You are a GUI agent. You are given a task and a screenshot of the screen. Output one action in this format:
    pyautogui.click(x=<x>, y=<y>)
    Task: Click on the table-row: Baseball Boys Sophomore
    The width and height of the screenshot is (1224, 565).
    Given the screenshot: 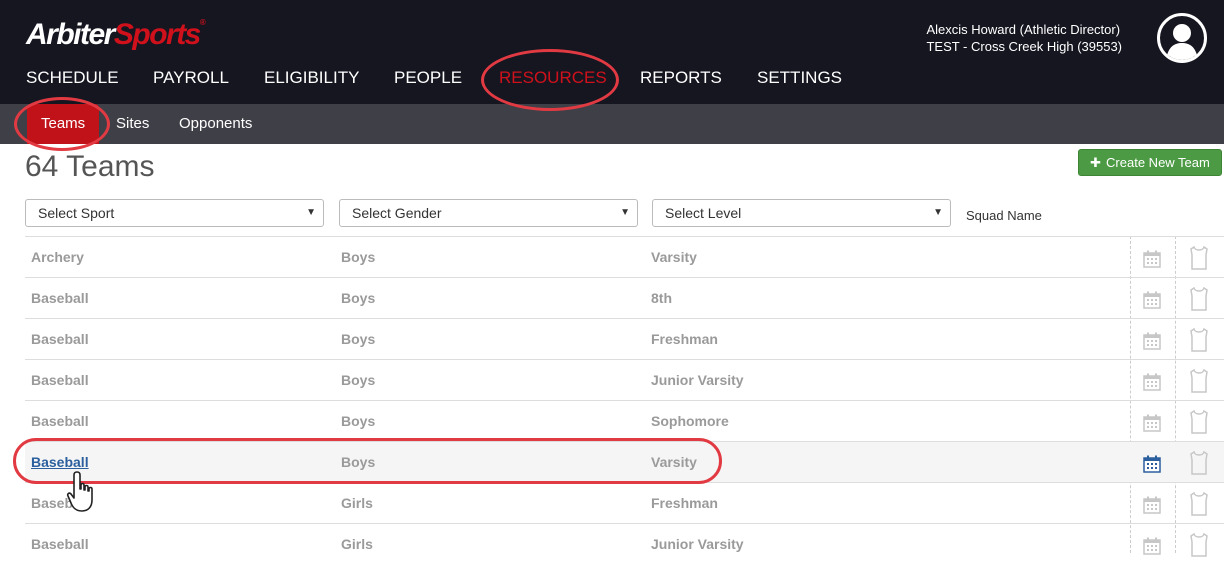 What is the action you would take?
    pyautogui.click(x=624, y=420)
    